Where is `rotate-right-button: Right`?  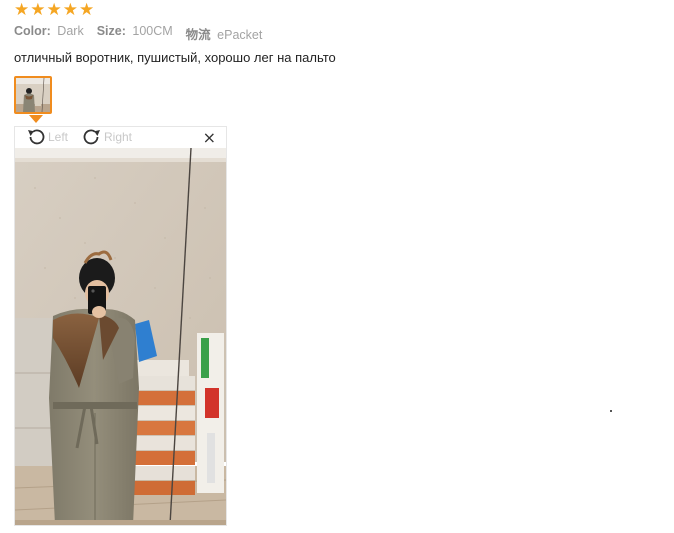 rotate-right-button: Right is located at coordinates (106, 137).